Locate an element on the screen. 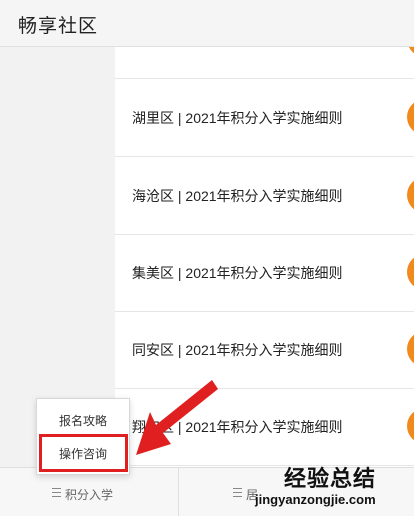  list-item-title: 湖里区 | 2021年积分入学实施细则 is located at coordinates (237, 118).